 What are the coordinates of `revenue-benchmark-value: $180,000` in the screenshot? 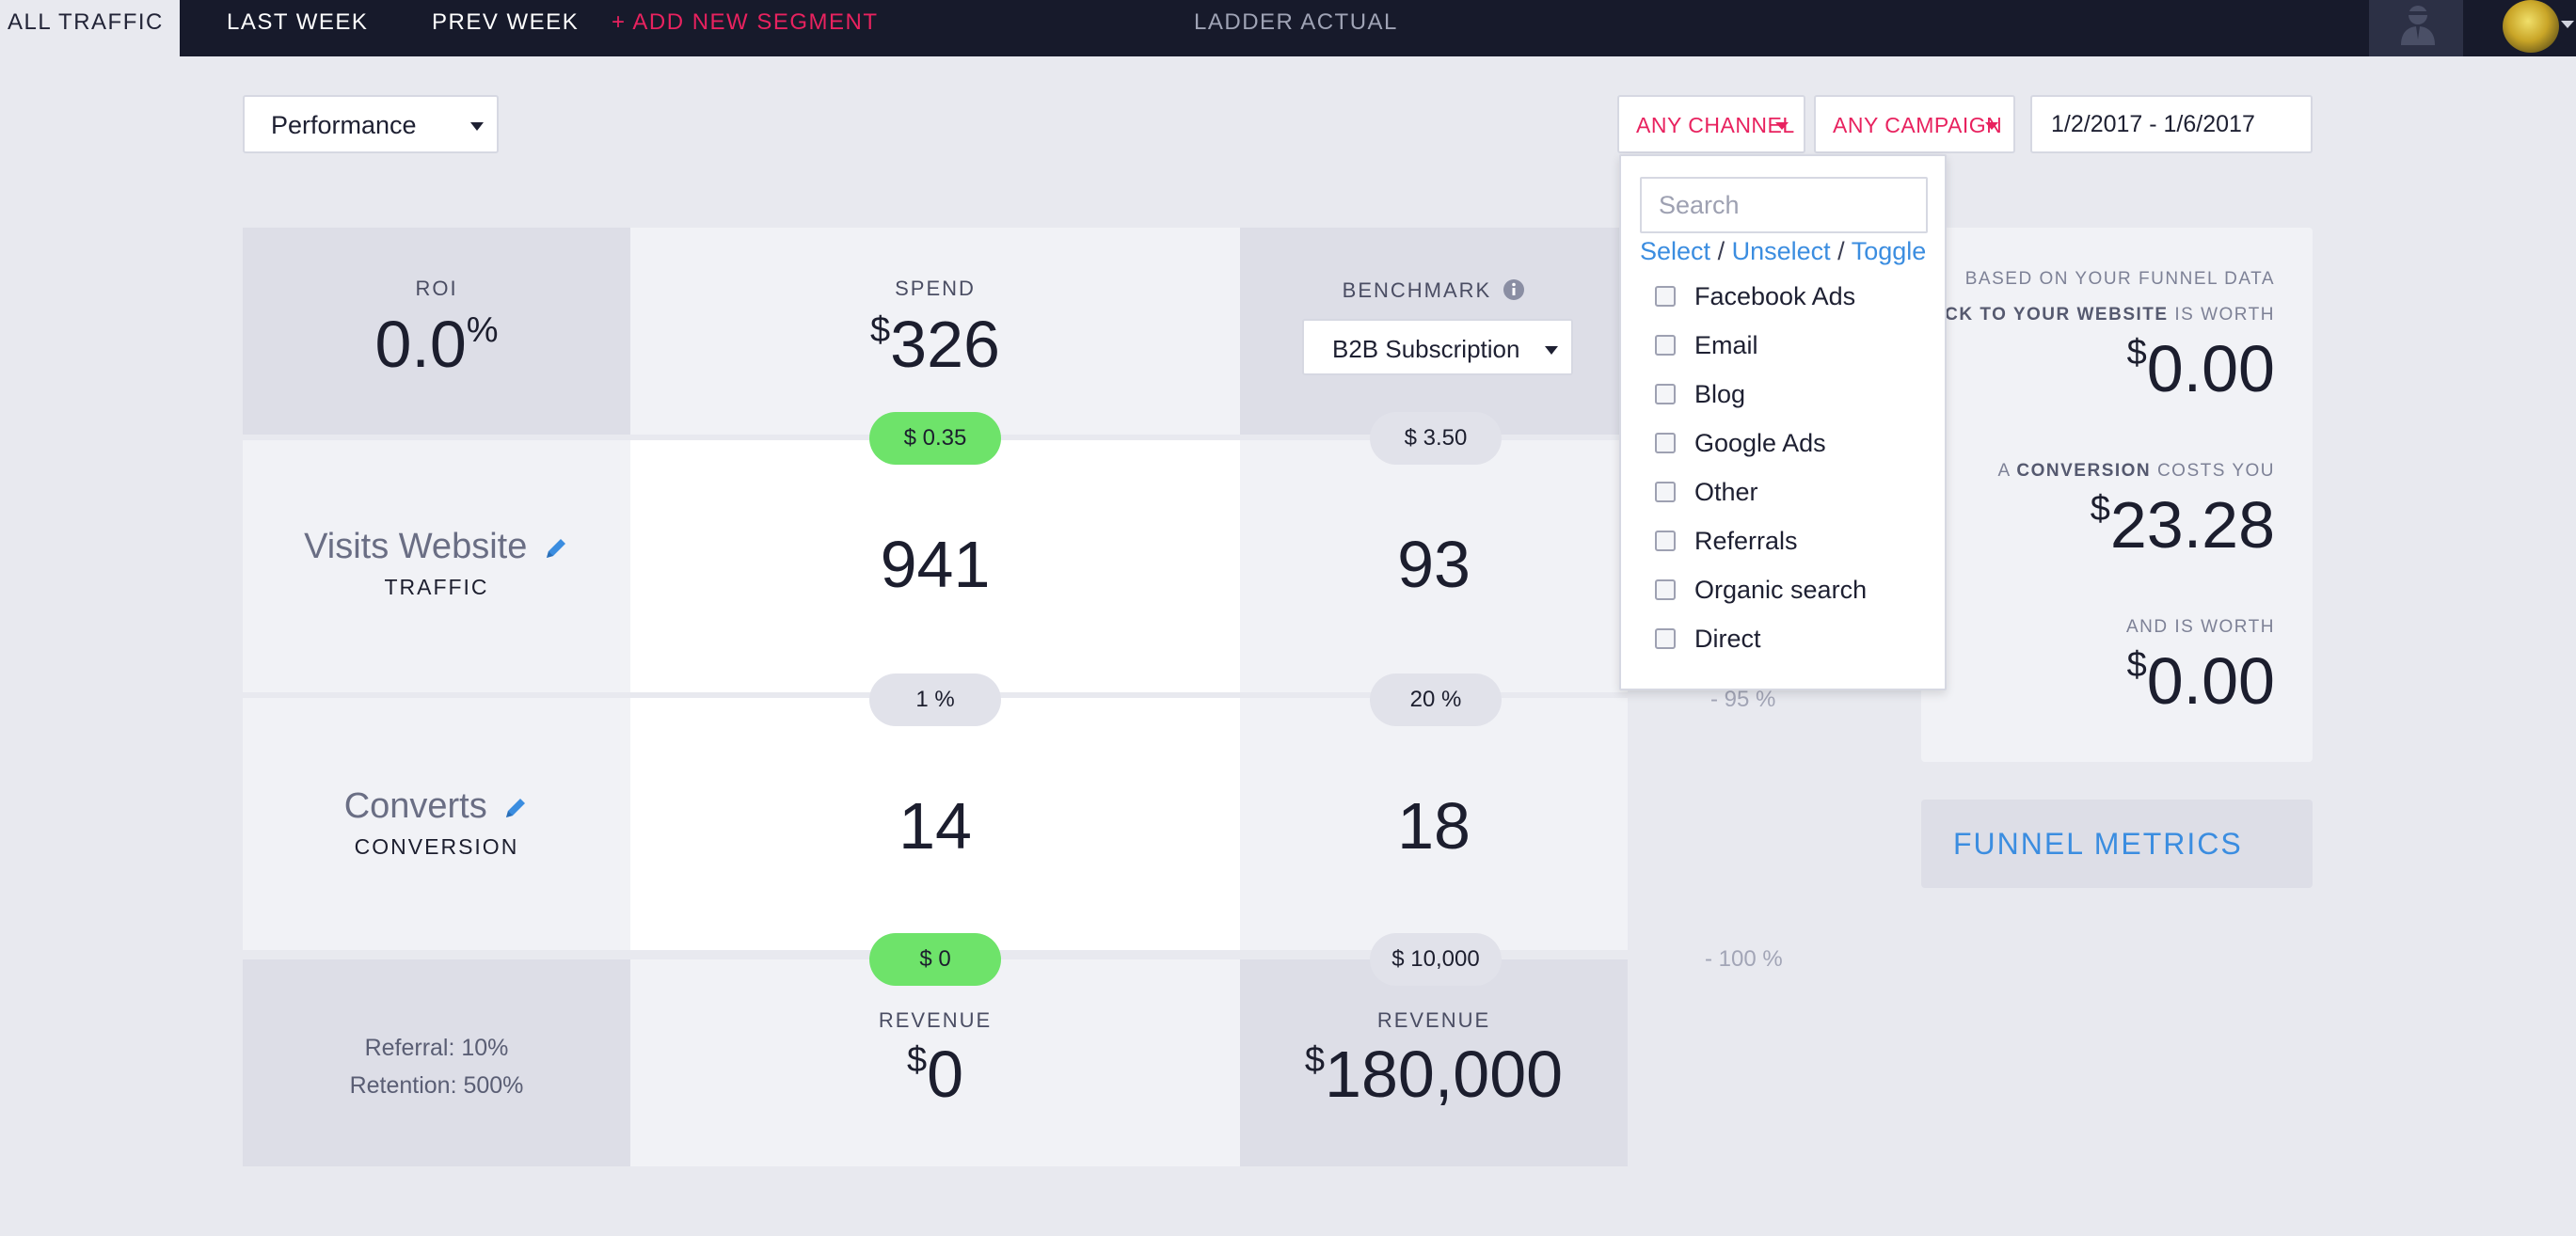 It's located at (1434, 1074).